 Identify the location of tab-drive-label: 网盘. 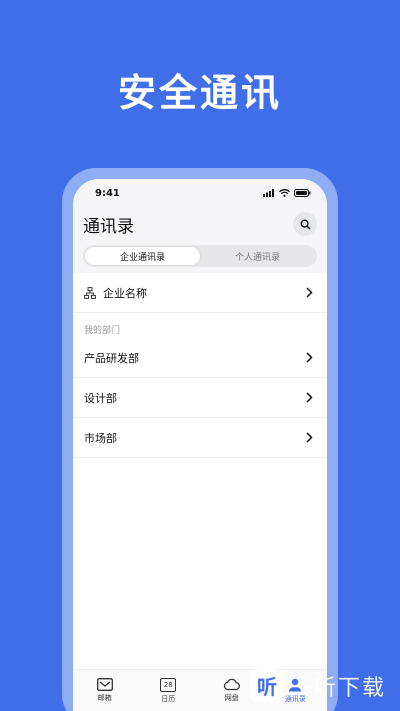
(231, 698).